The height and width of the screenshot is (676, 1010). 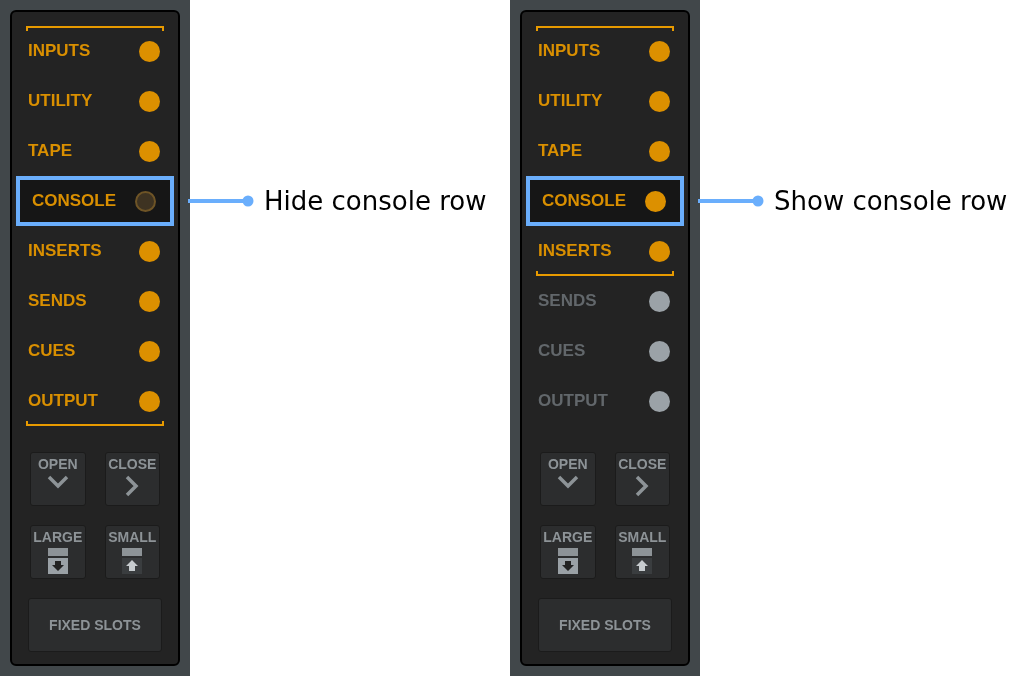 I want to click on callout-label: Show console row, so click(x=891, y=201).